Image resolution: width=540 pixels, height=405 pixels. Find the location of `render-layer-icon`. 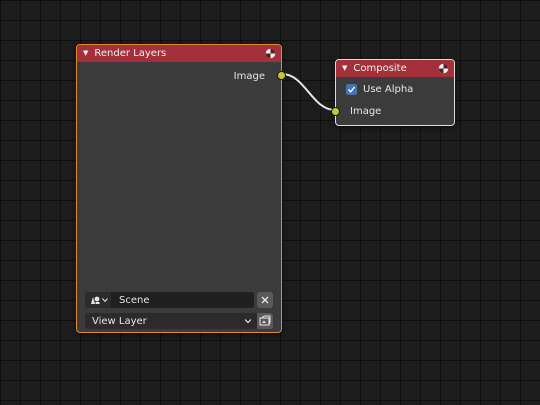

render-layer-icon is located at coordinates (265, 320).